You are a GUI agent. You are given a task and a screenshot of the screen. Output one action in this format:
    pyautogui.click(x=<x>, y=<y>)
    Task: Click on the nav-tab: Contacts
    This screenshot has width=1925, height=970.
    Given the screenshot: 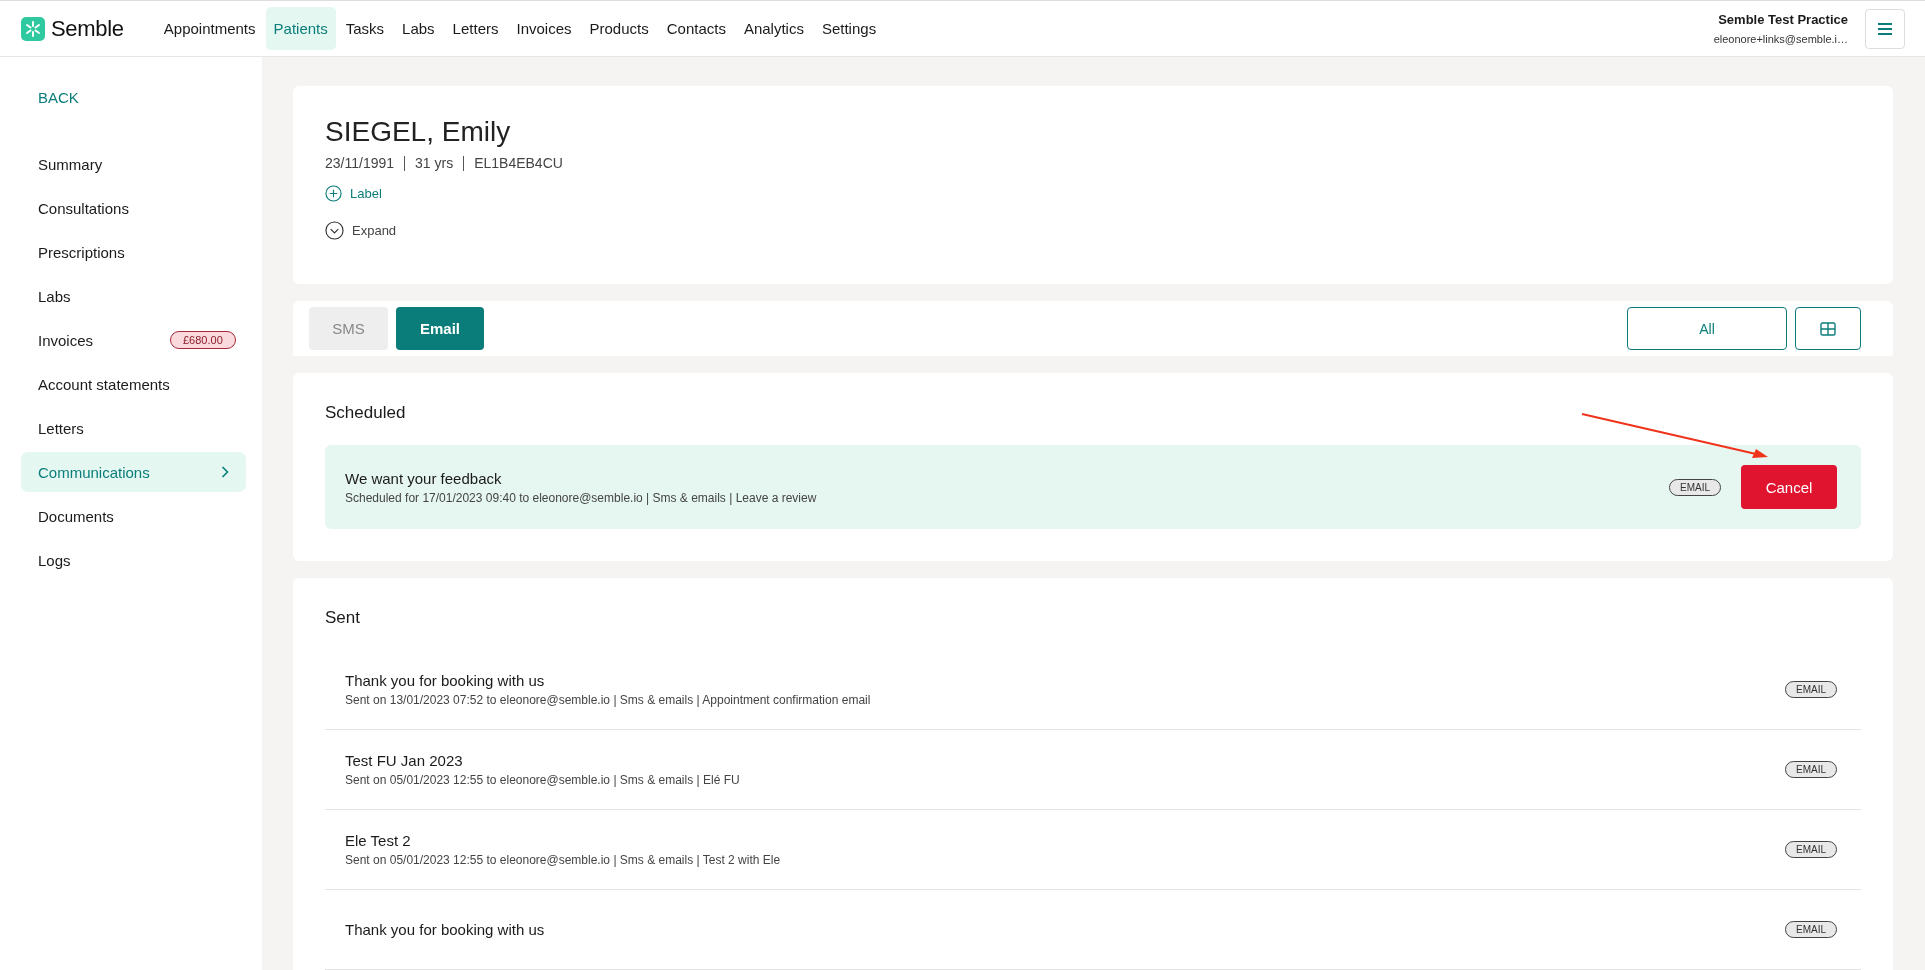 What is the action you would take?
    pyautogui.click(x=696, y=28)
    